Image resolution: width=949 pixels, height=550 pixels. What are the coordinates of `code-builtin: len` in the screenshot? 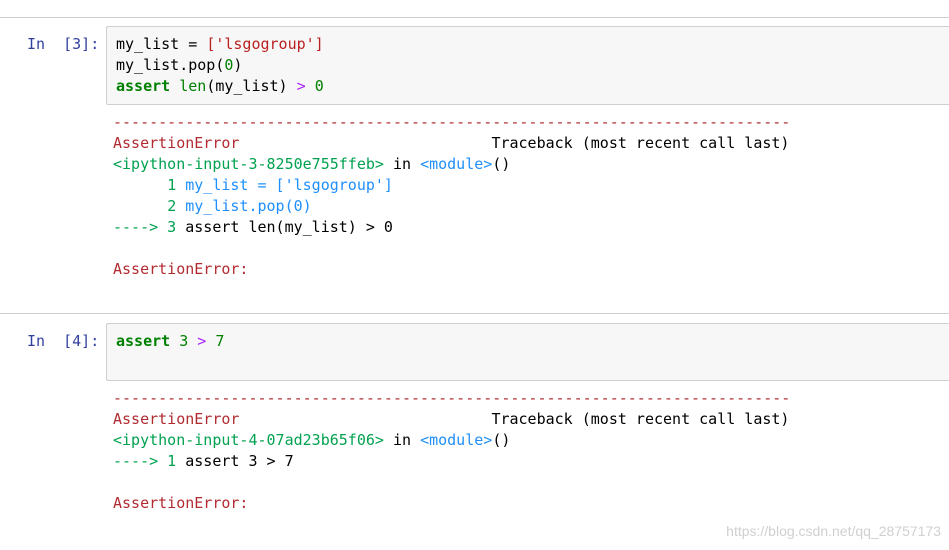 It's located at (193, 86).